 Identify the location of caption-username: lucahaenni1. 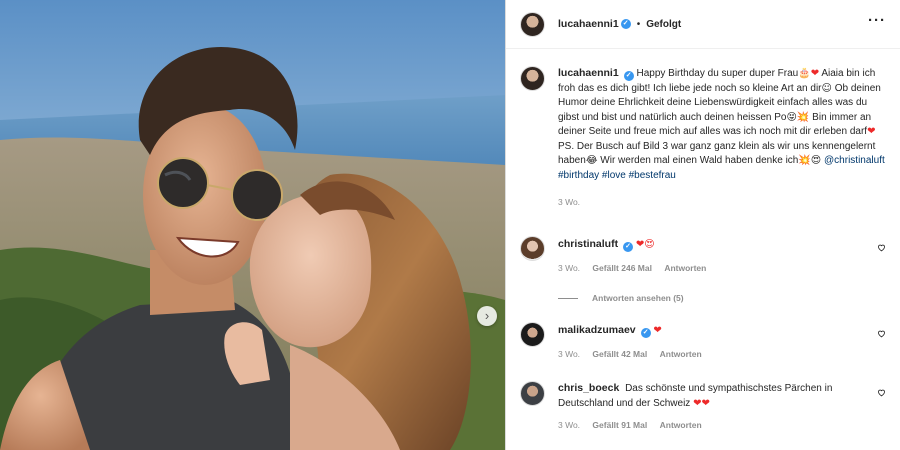
(588, 73).